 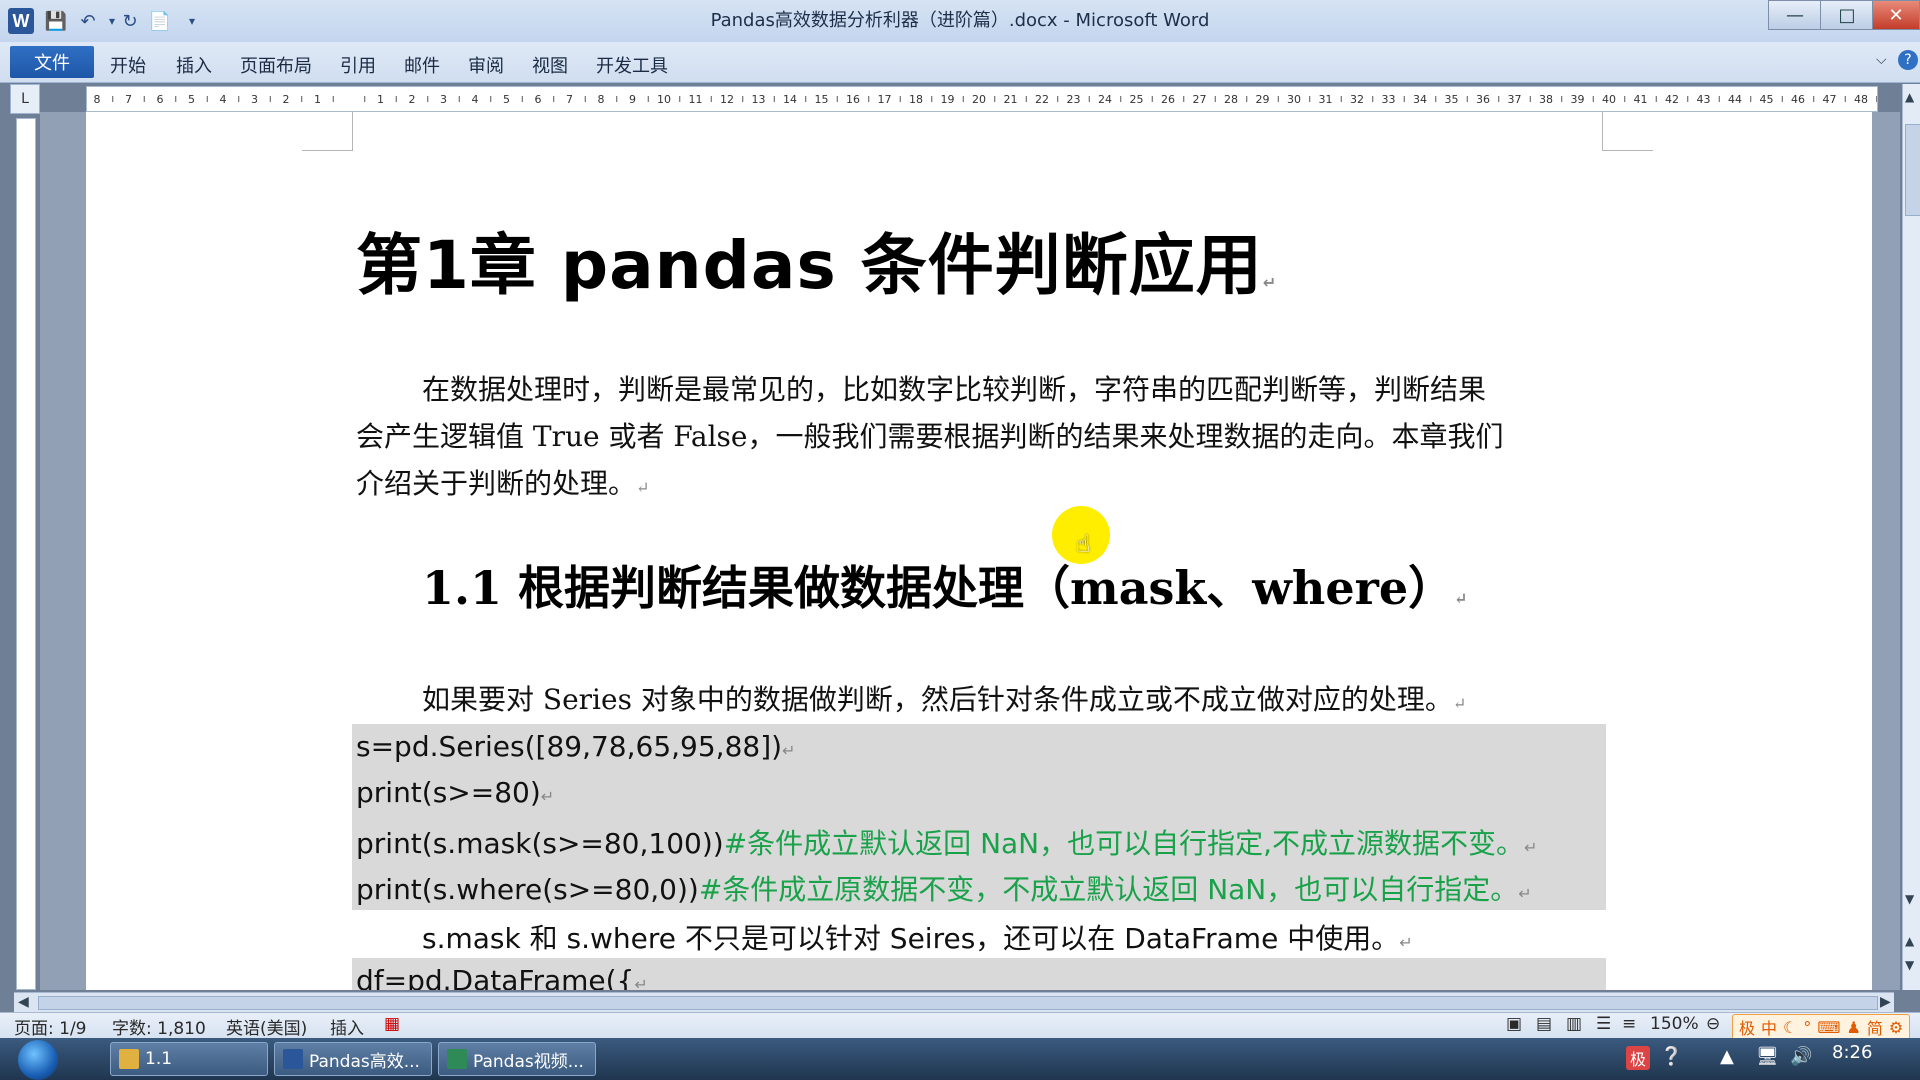 What do you see at coordinates (1807, 1027) in the screenshot?
I see `punctuation-icon: °` at bounding box center [1807, 1027].